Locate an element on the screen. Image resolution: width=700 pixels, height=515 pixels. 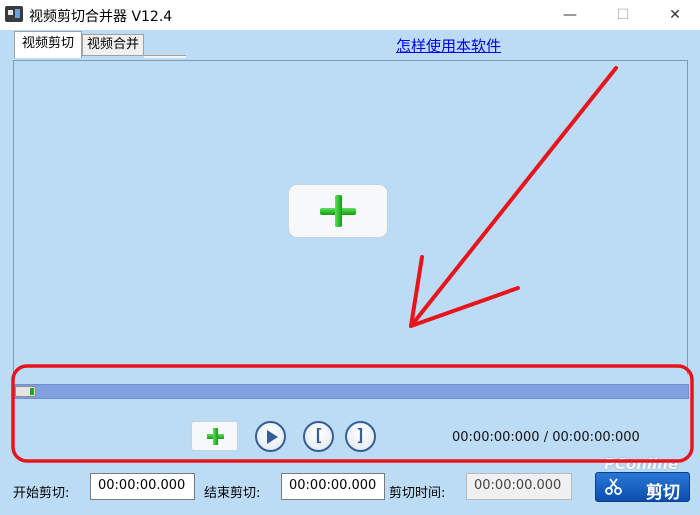
timeline-slider is located at coordinates (351, 391).